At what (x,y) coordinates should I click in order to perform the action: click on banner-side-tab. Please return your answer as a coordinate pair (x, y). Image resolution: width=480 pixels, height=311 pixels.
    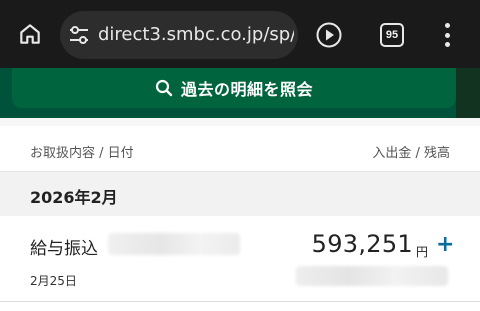
    Looking at the image, I should click on (468, 93).